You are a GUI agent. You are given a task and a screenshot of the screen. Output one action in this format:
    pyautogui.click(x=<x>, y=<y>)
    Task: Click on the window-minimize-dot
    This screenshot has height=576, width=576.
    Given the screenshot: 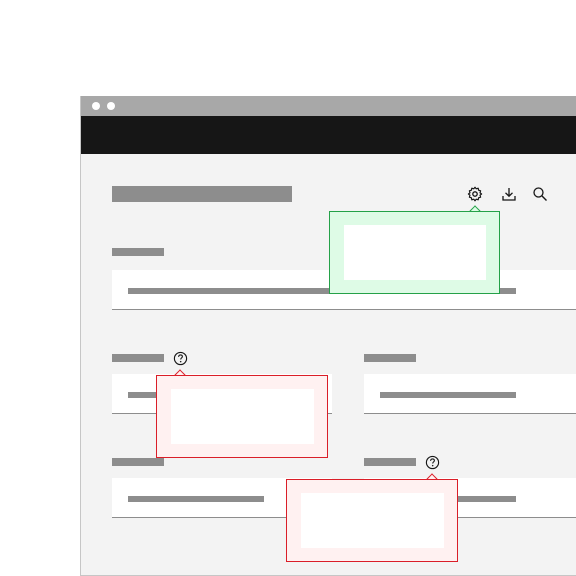 What is the action you would take?
    pyautogui.click(x=111, y=106)
    